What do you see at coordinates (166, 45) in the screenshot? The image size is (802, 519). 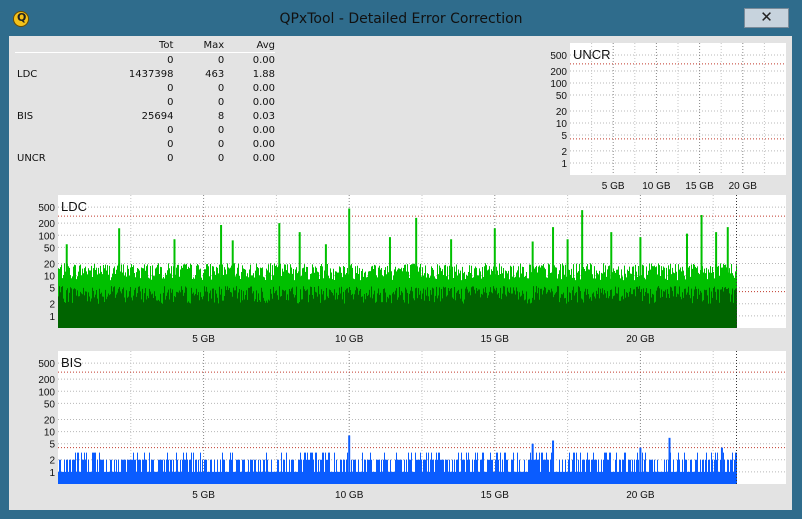 I see `stats-header-tot: Tot` at bounding box center [166, 45].